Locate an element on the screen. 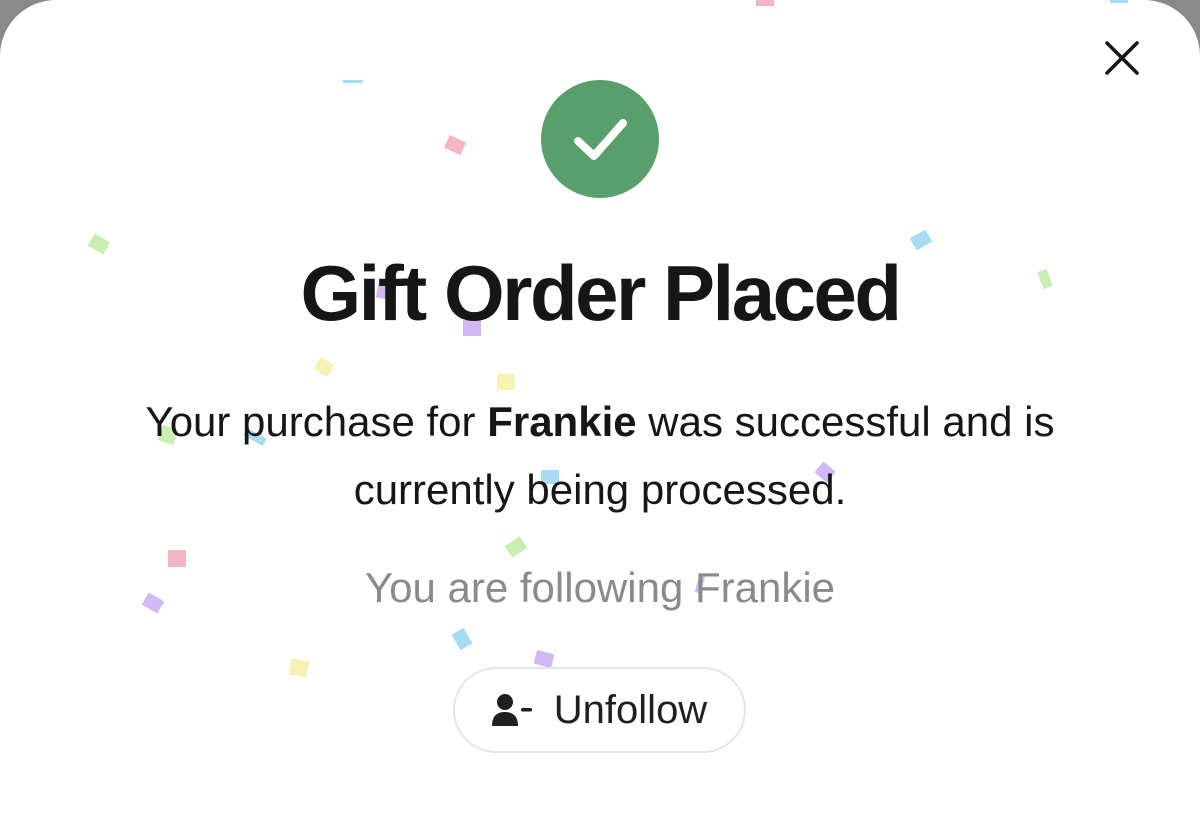  close-button is located at coordinates (1122, 58).